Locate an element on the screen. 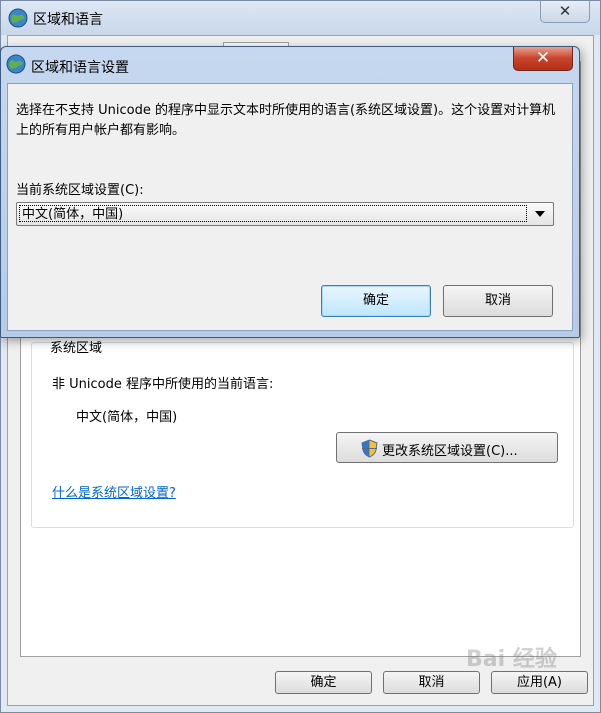 The height and width of the screenshot is (713, 601). nonunicode-label: 非 Unicode 程序中所使用的当前语言: is located at coordinates (163, 384).